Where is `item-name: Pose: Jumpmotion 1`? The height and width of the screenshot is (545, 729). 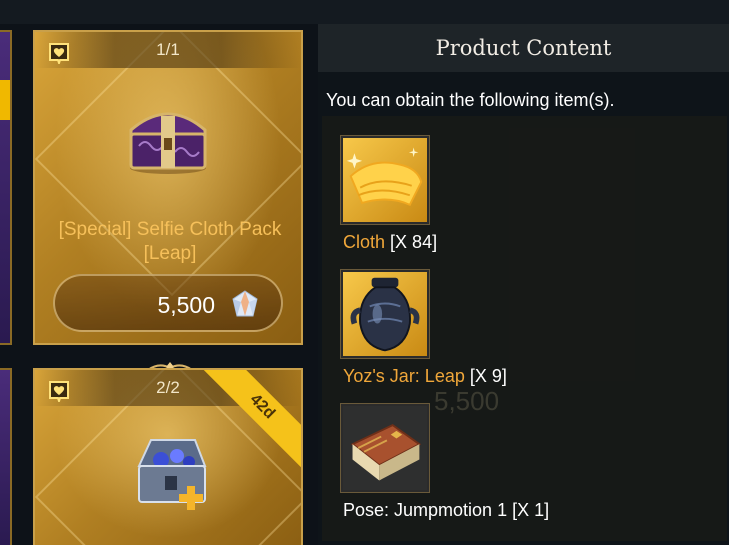
item-name: Pose: Jumpmotion 1 is located at coordinates (425, 510).